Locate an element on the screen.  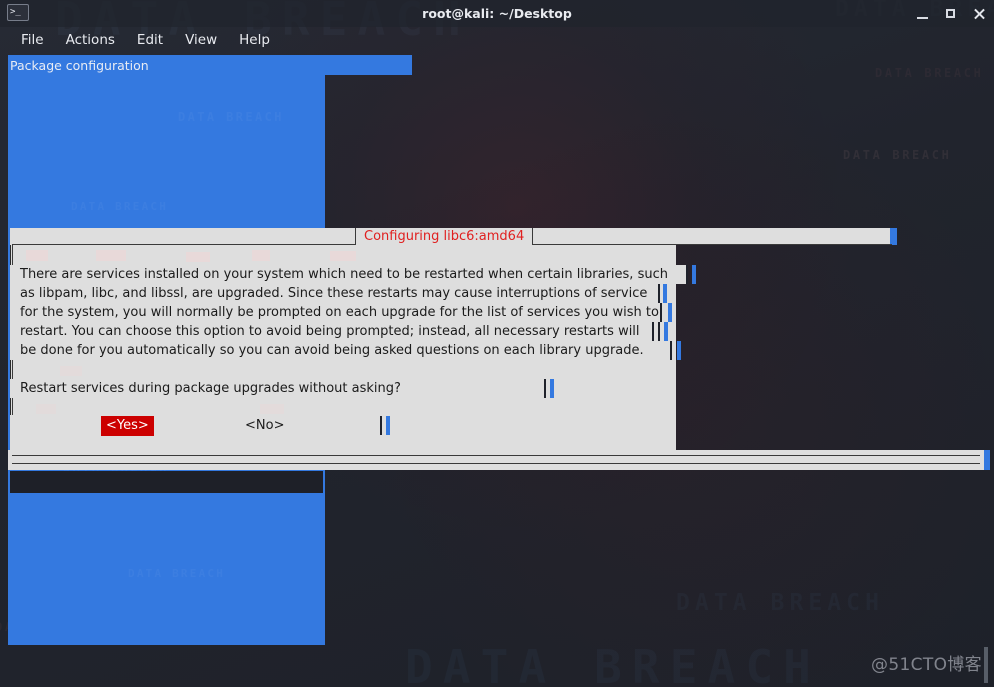
dialog-top-tear-blue is located at coordinates (893, 236).